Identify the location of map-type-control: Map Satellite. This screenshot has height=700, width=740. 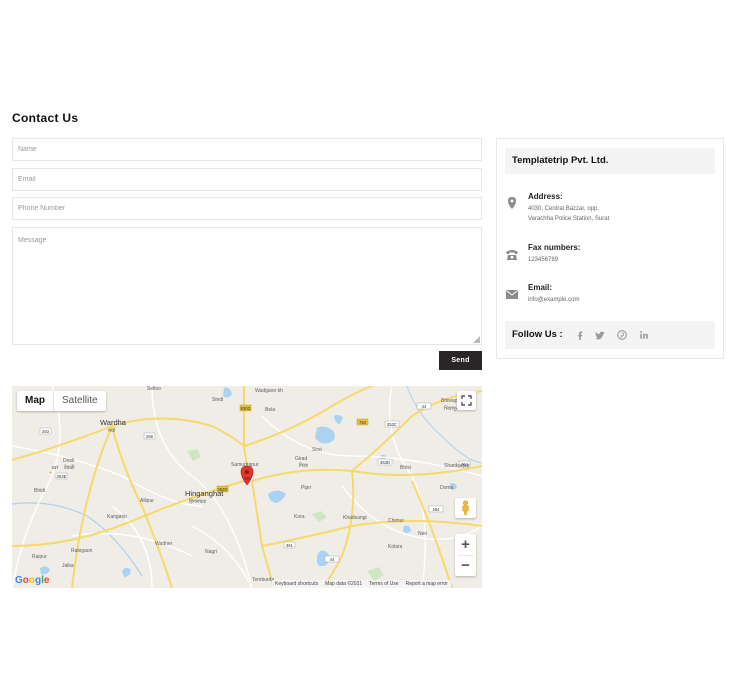
(61, 401).